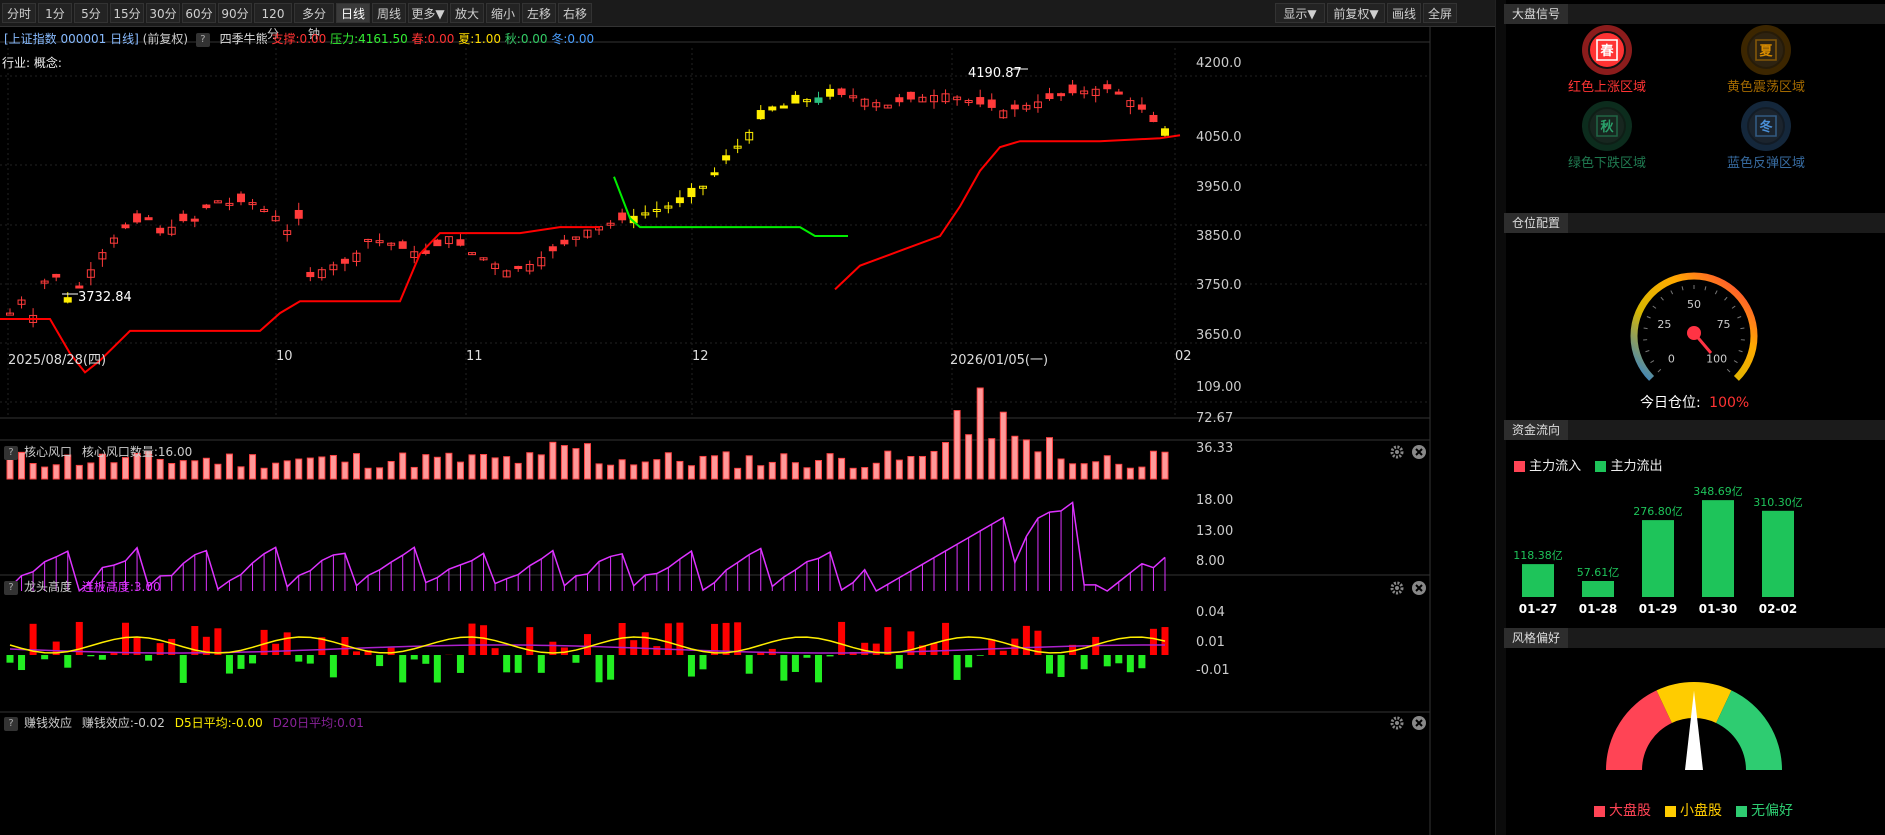 The image size is (1885, 835). What do you see at coordinates (526, 39) in the screenshot?
I see `autumn-value: 秋:0.00` at bounding box center [526, 39].